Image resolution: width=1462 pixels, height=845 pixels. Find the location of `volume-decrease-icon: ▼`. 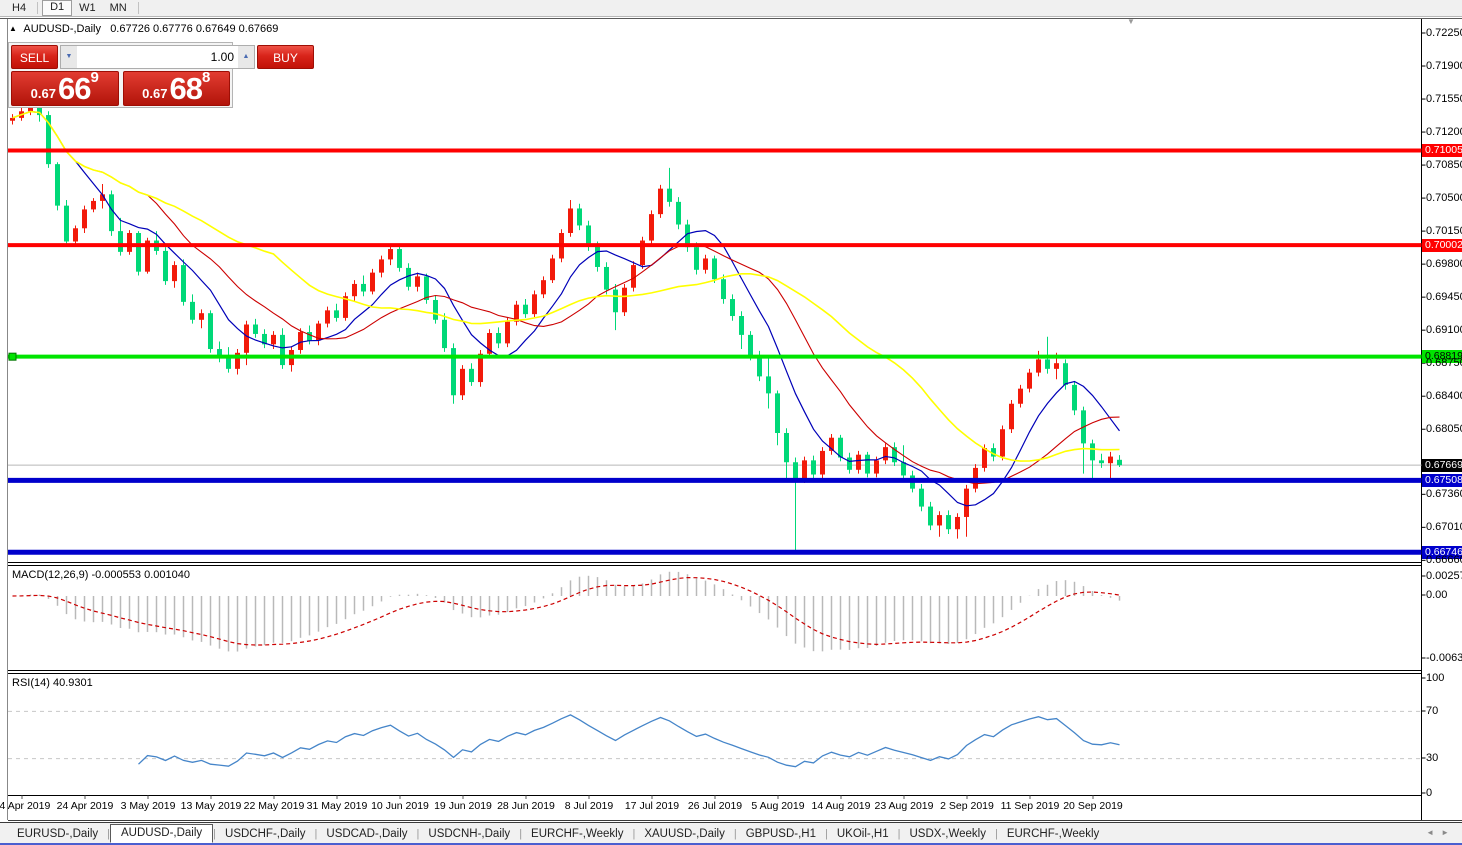

volume-decrease-icon: ▼ is located at coordinates (69, 57).